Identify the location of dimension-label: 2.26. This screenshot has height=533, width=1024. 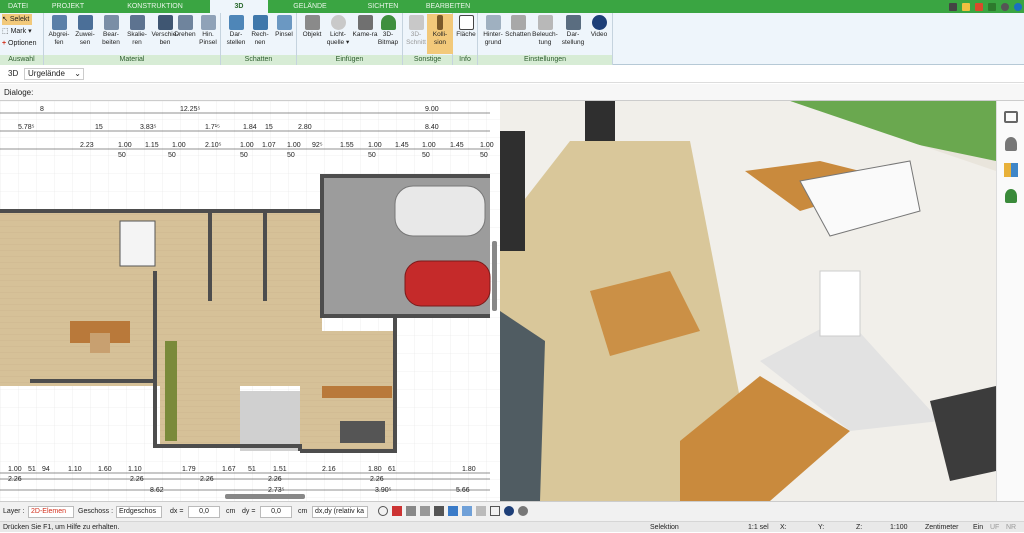
(377, 479).